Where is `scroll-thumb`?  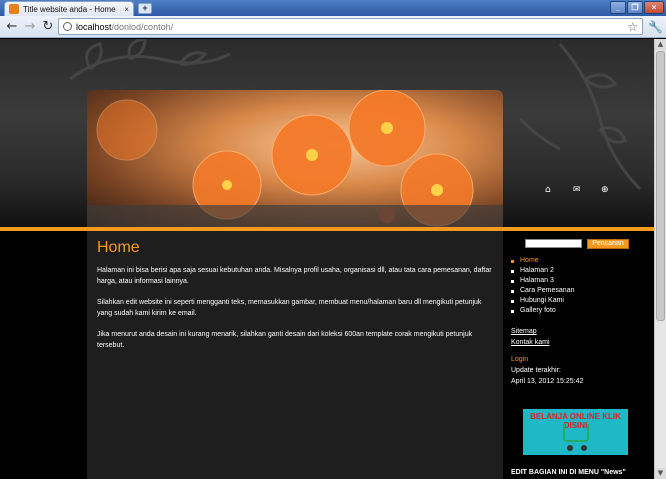
scroll-thumb is located at coordinates (660, 186).